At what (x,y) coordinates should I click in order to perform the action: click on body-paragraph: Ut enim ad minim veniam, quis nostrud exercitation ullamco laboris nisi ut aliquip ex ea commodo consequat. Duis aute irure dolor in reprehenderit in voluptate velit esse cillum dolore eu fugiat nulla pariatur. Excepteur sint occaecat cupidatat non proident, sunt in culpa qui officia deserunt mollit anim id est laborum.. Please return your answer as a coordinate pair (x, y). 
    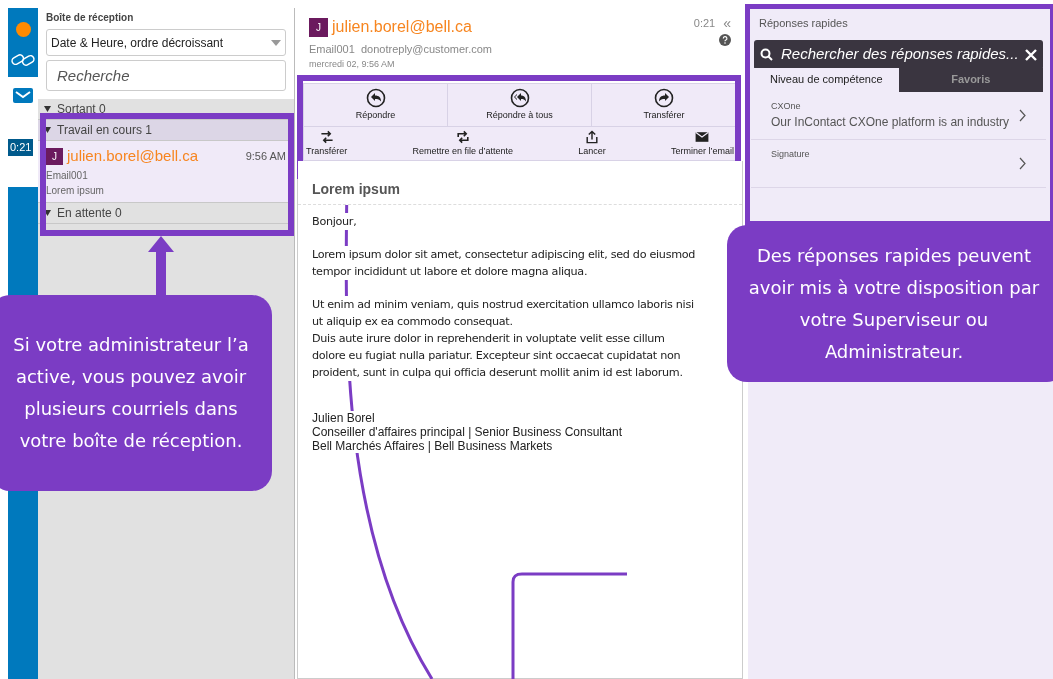
    Looking at the image, I should click on (503, 338).